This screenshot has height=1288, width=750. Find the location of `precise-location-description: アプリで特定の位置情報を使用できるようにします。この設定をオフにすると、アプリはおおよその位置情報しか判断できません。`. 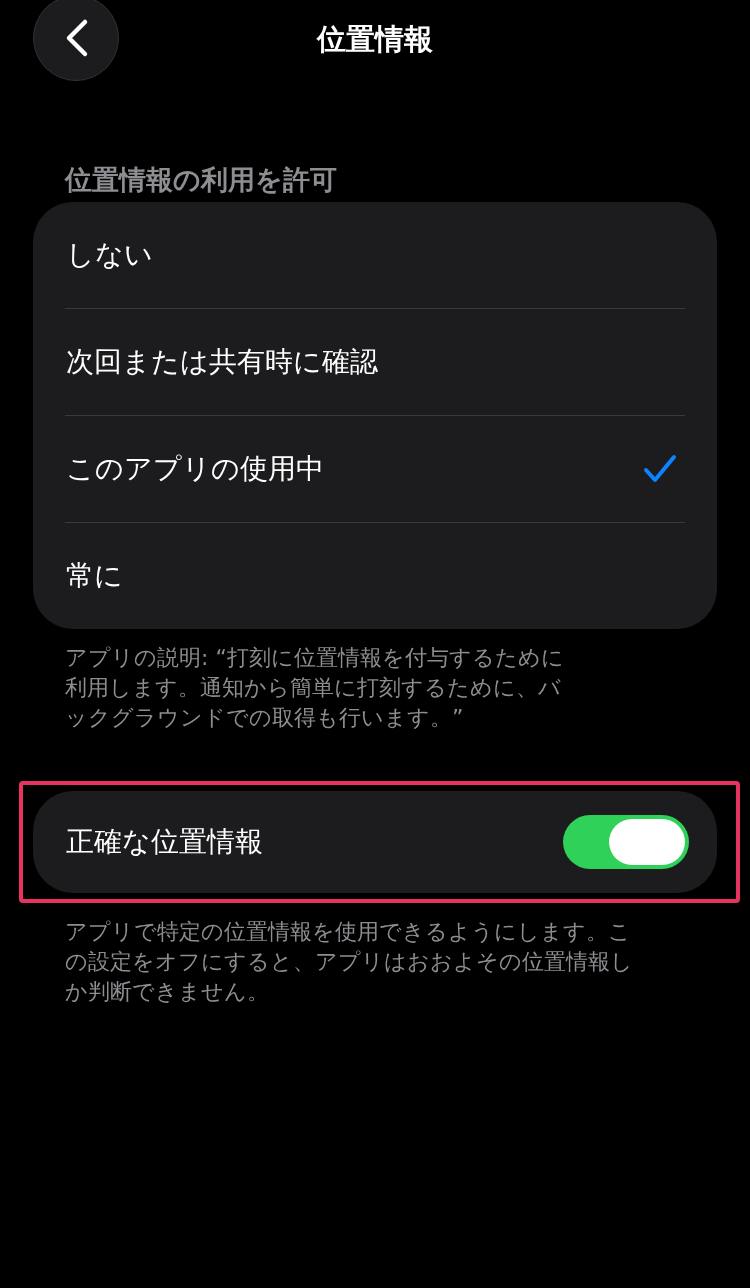

precise-location-description: アプリで特定の位置情報を使用できるようにします。この設定をオフにすると、アプリはおおよその位置情報しか判断できません。 is located at coordinates (349, 962).